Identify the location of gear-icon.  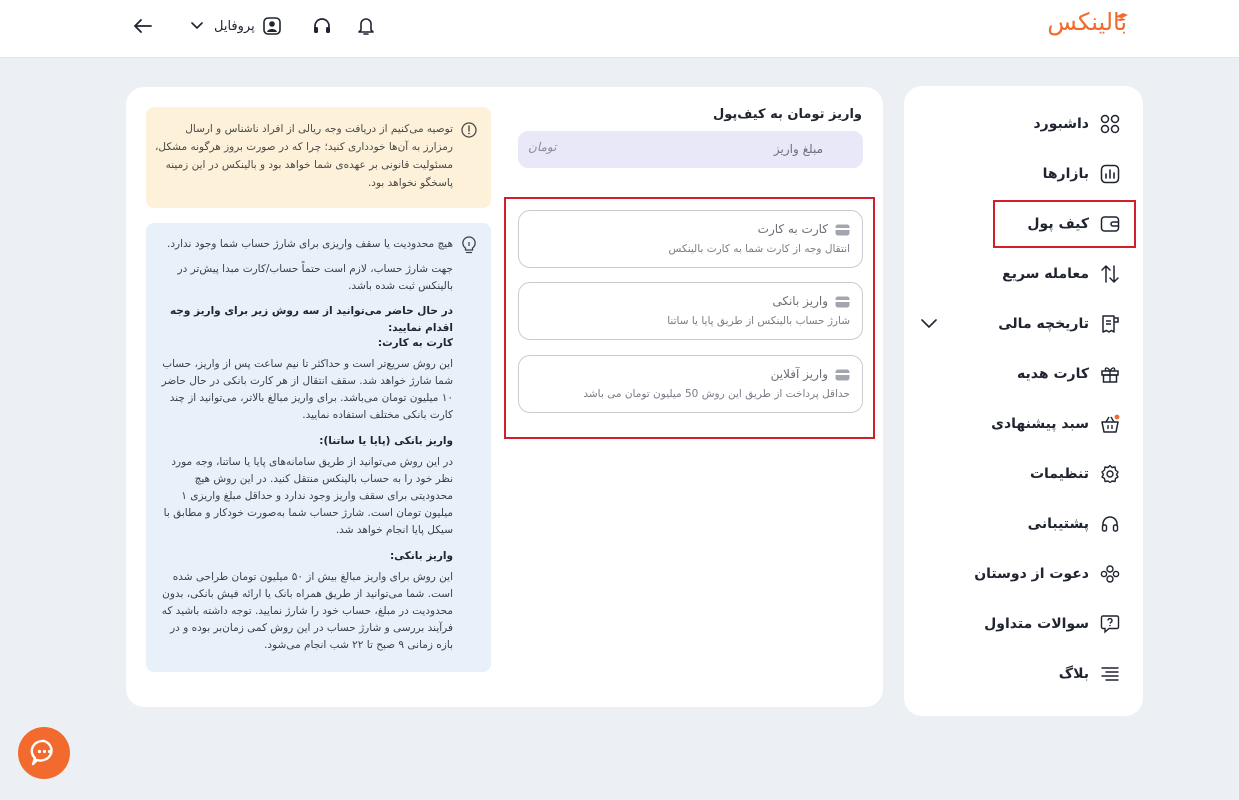
(1110, 474).